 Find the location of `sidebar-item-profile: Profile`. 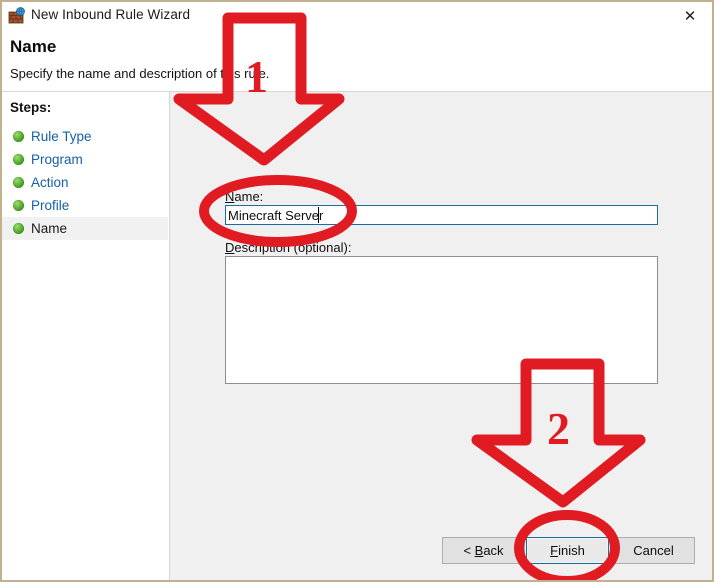

sidebar-item-profile: Profile is located at coordinates (85, 205).